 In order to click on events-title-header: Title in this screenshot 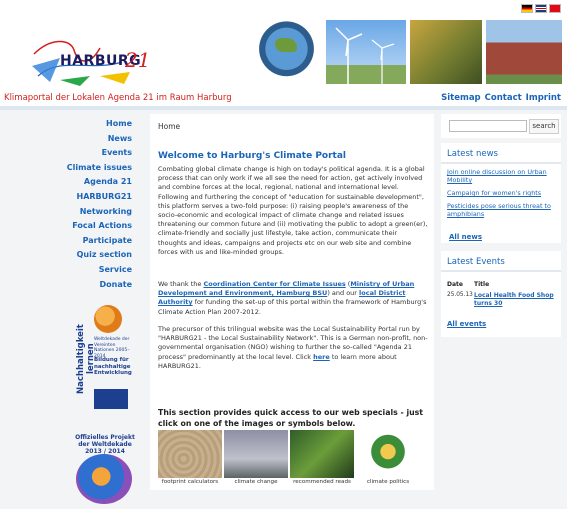, I will do `click(482, 284)`.